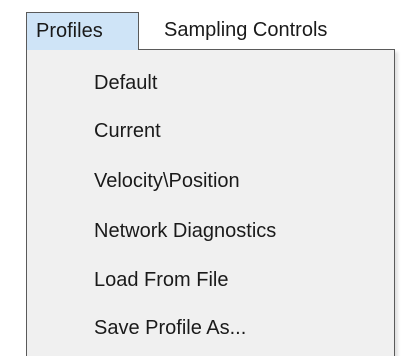 The width and height of the screenshot is (417, 356). I want to click on menu-sampling-controls: Sampling Controls, so click(284, 30).